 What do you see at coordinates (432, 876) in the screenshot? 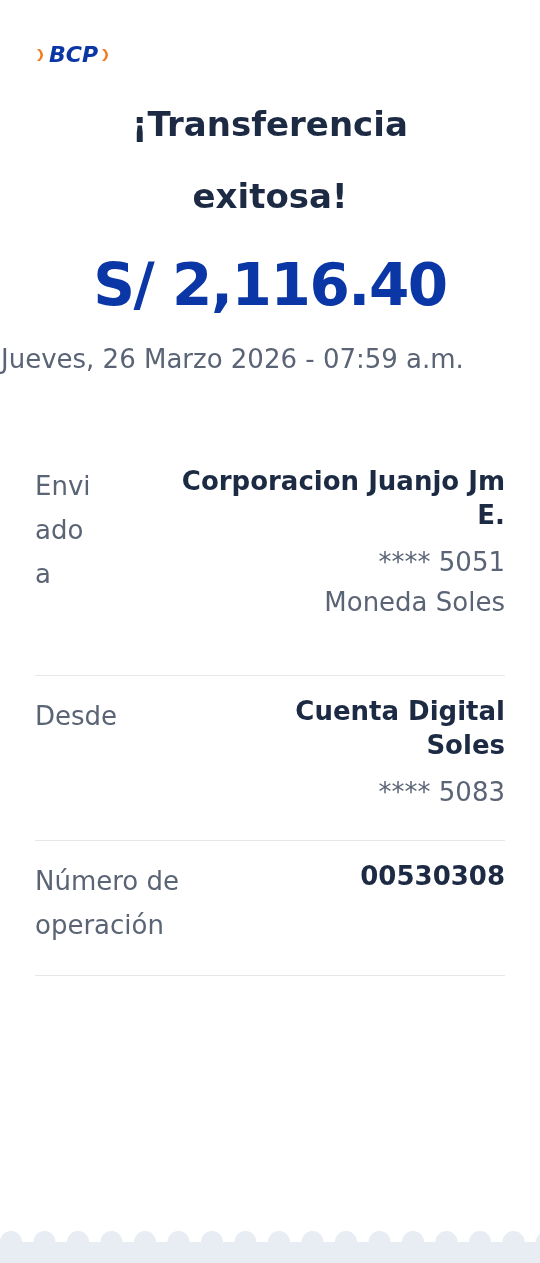
I see `detail-value: 00530308` at bounding box center [432, 876].